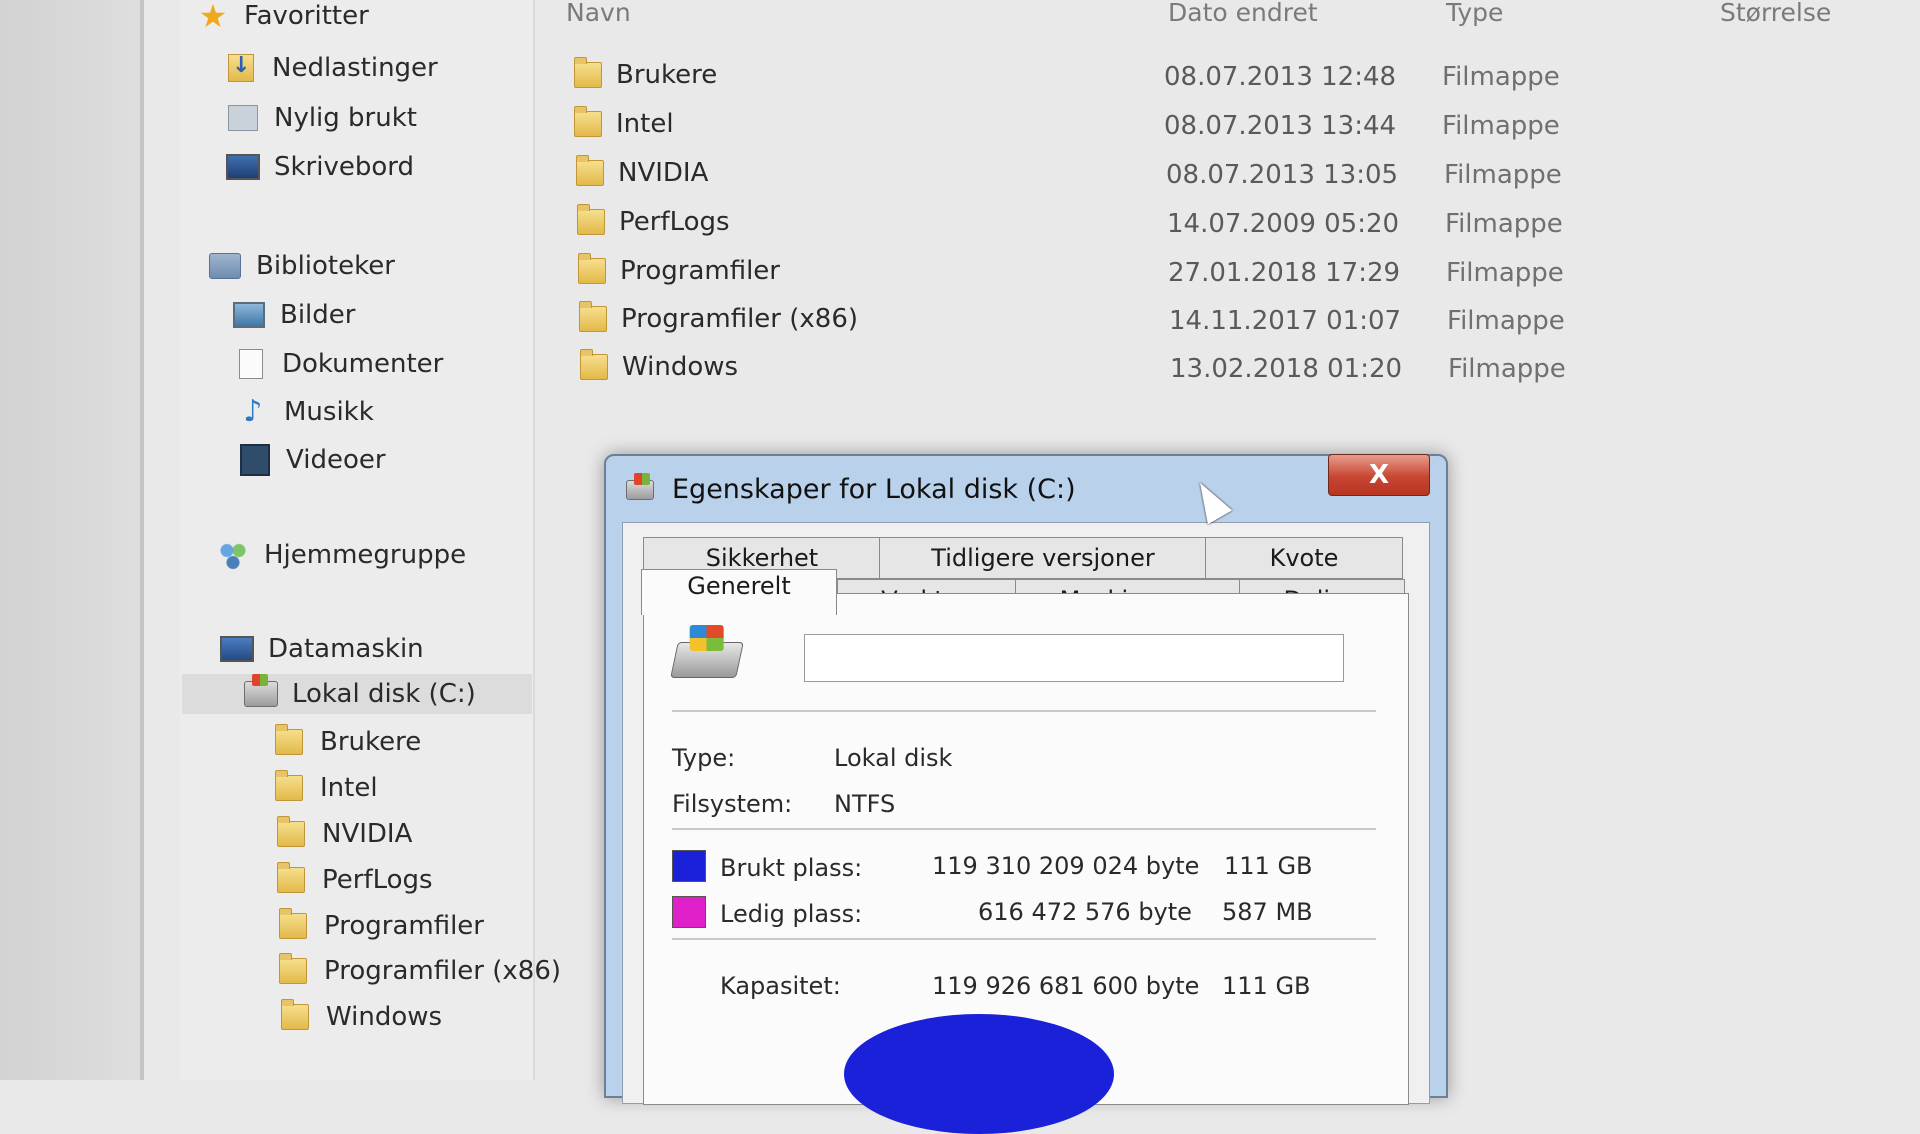  I want to click on column-header-date: Dato endret, so click(1243, 13).